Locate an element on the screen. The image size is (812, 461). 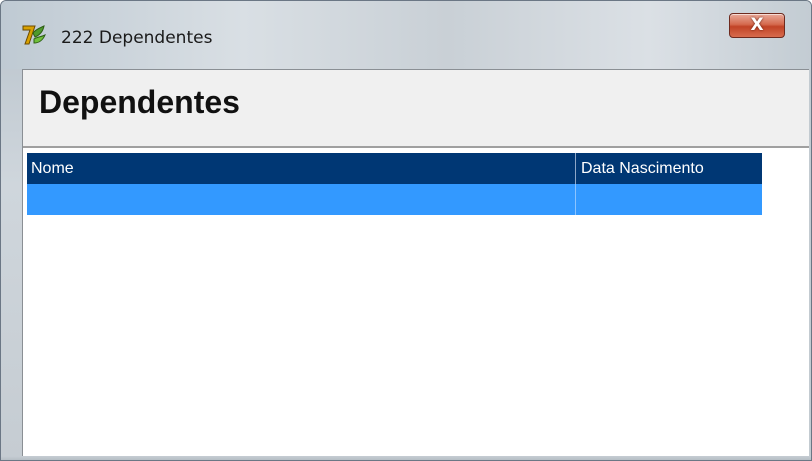
dependentes-grid: Nome Data Nascimento is located at coordinates (394, 184).